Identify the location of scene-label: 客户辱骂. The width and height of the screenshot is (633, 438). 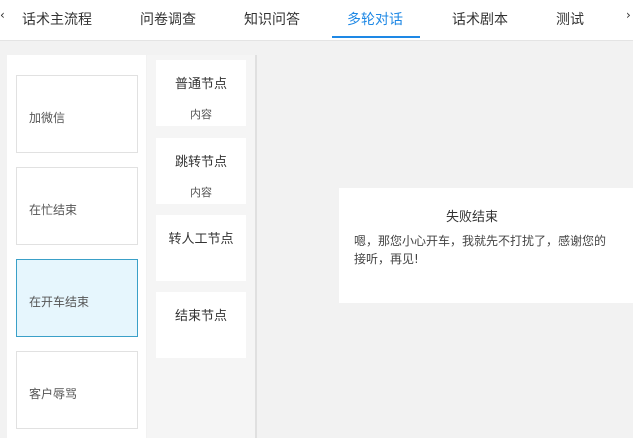
(53, 394).